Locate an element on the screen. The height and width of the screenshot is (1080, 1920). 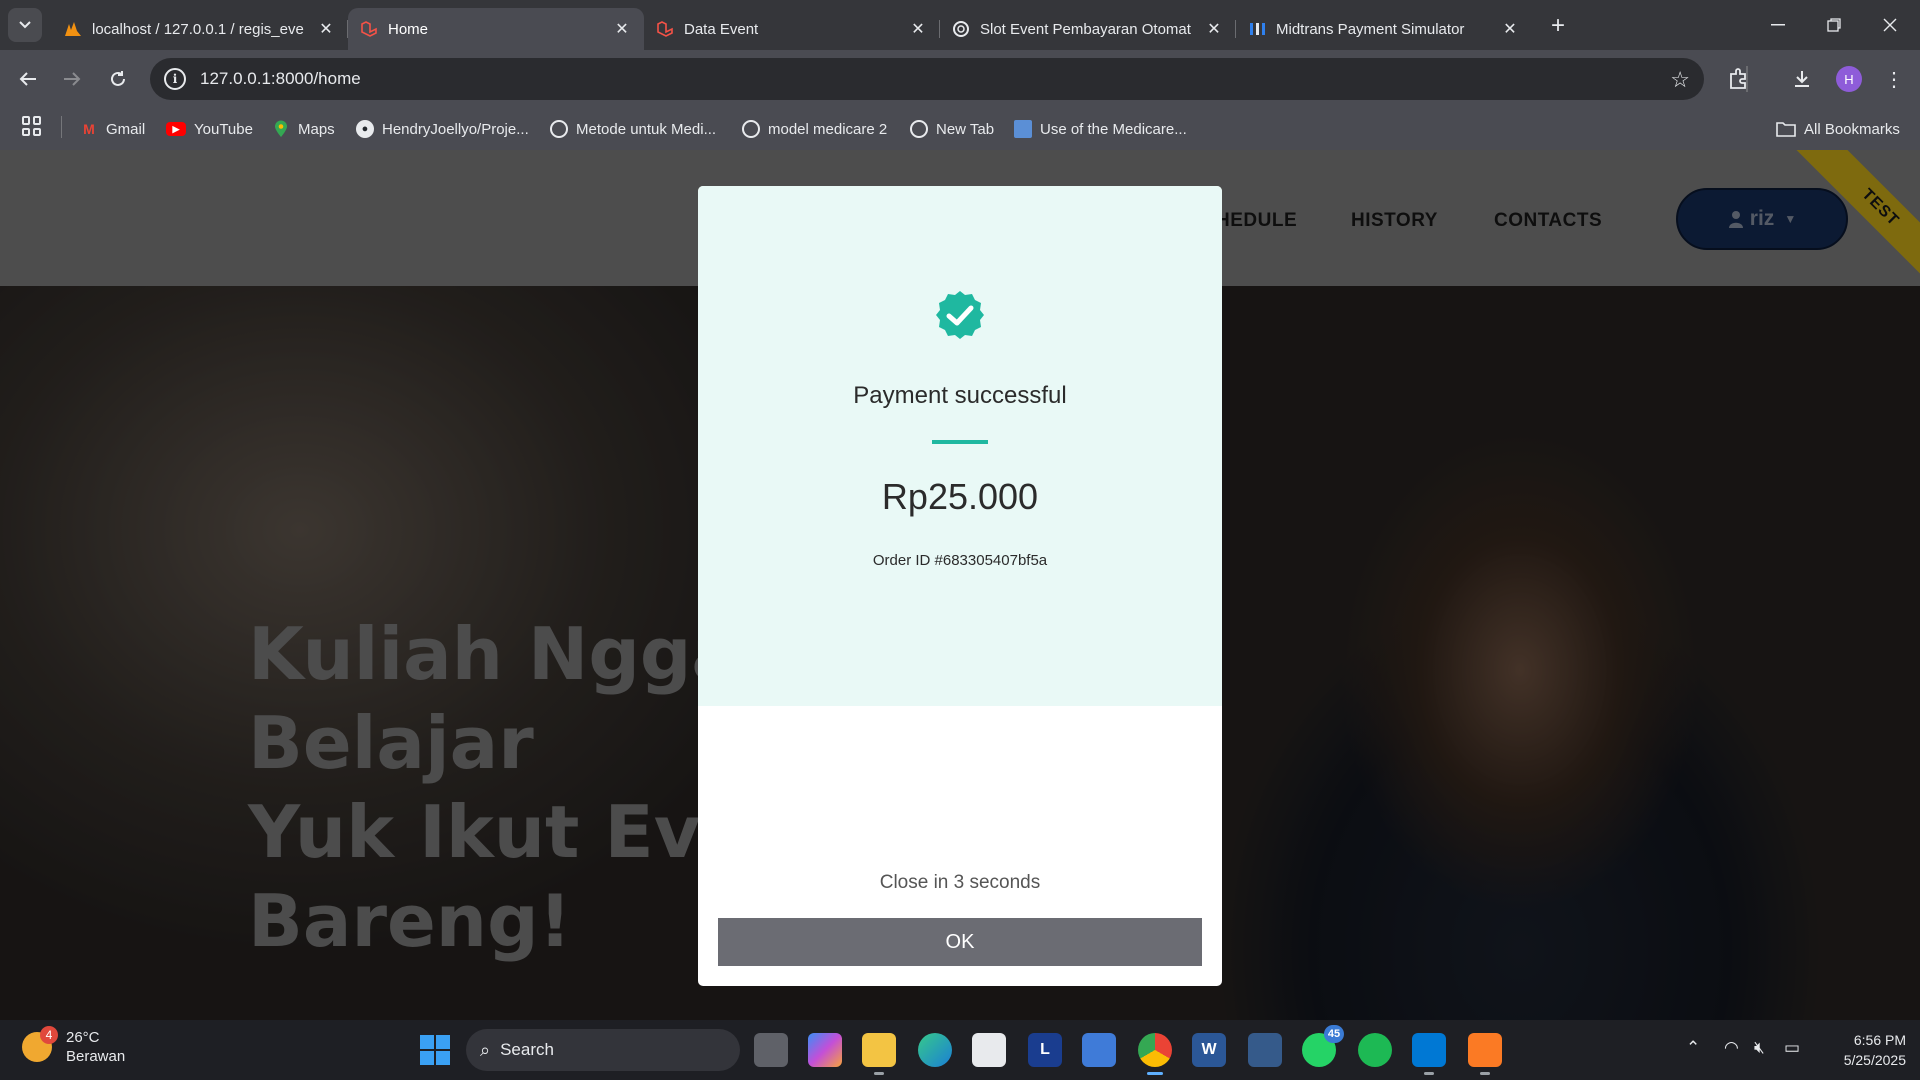
browser-toolbar: i 127.0.0.1:8000/home ☆ H ⋮ is located at coordinates (960, 79).